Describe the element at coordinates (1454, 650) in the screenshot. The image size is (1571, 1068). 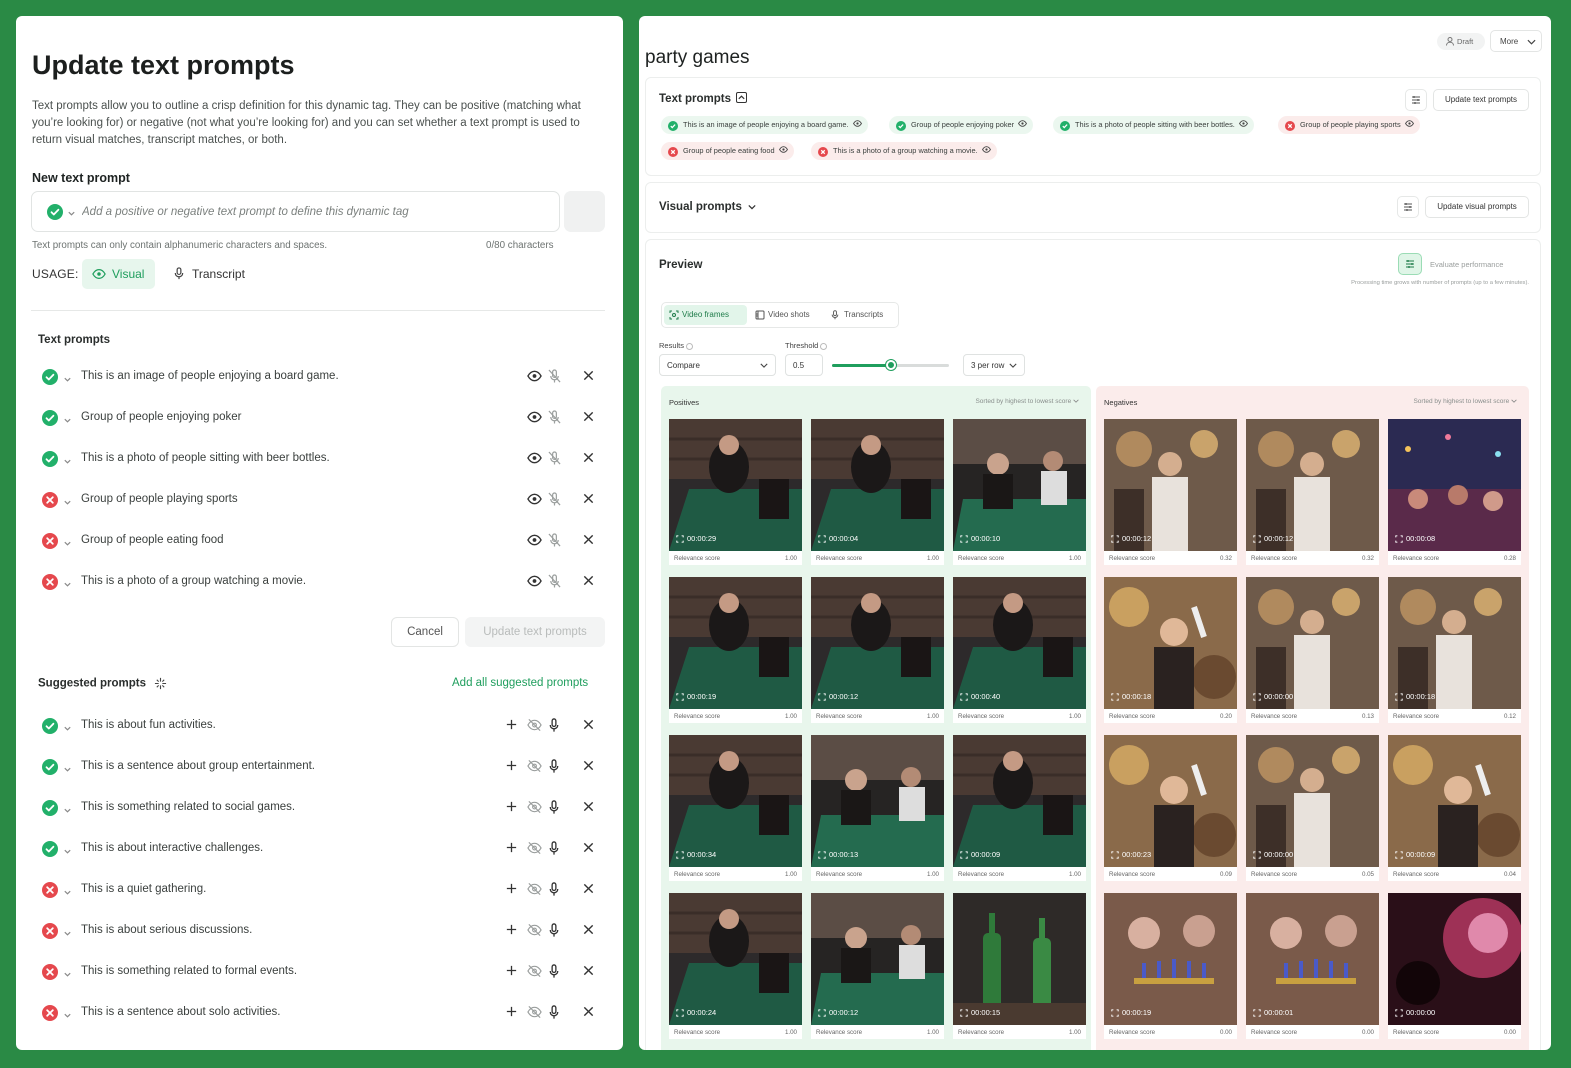
I see `result-thumbnail: 00:00:18 Relevance score 0.12` at that location.